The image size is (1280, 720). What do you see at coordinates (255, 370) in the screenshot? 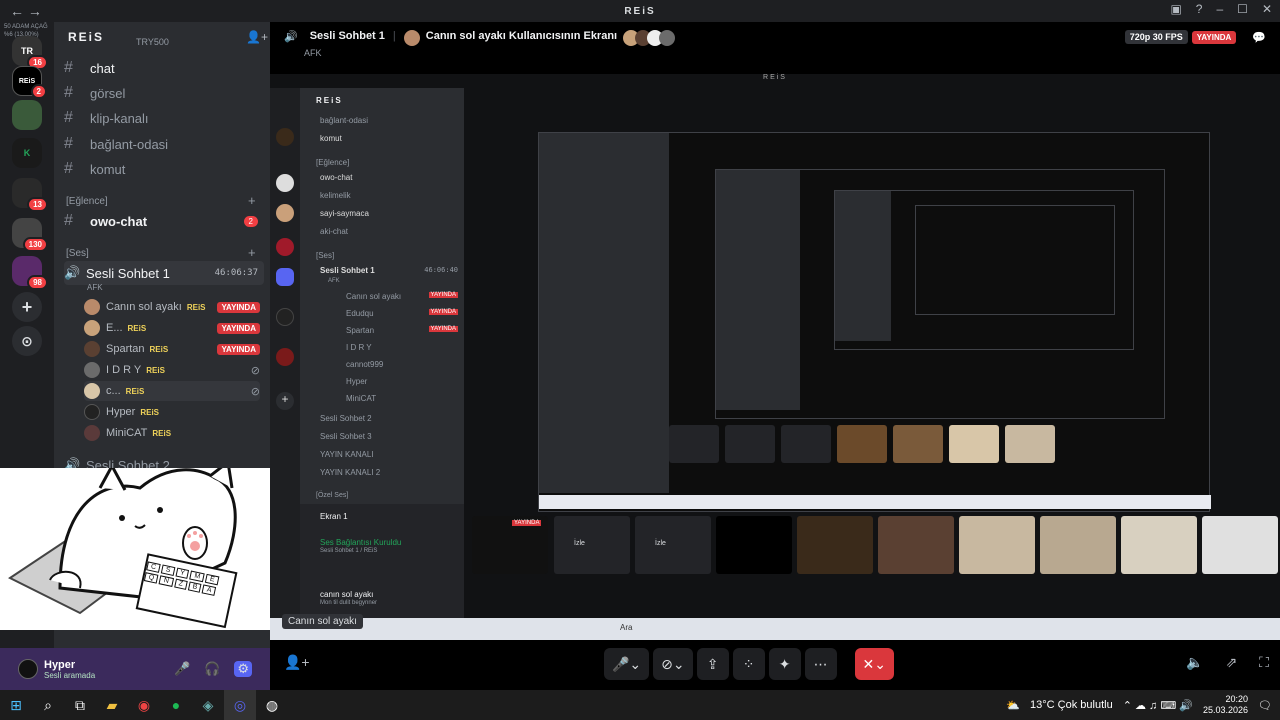
I see `muted-icon: ⊘` at bounding box center [255, 370].